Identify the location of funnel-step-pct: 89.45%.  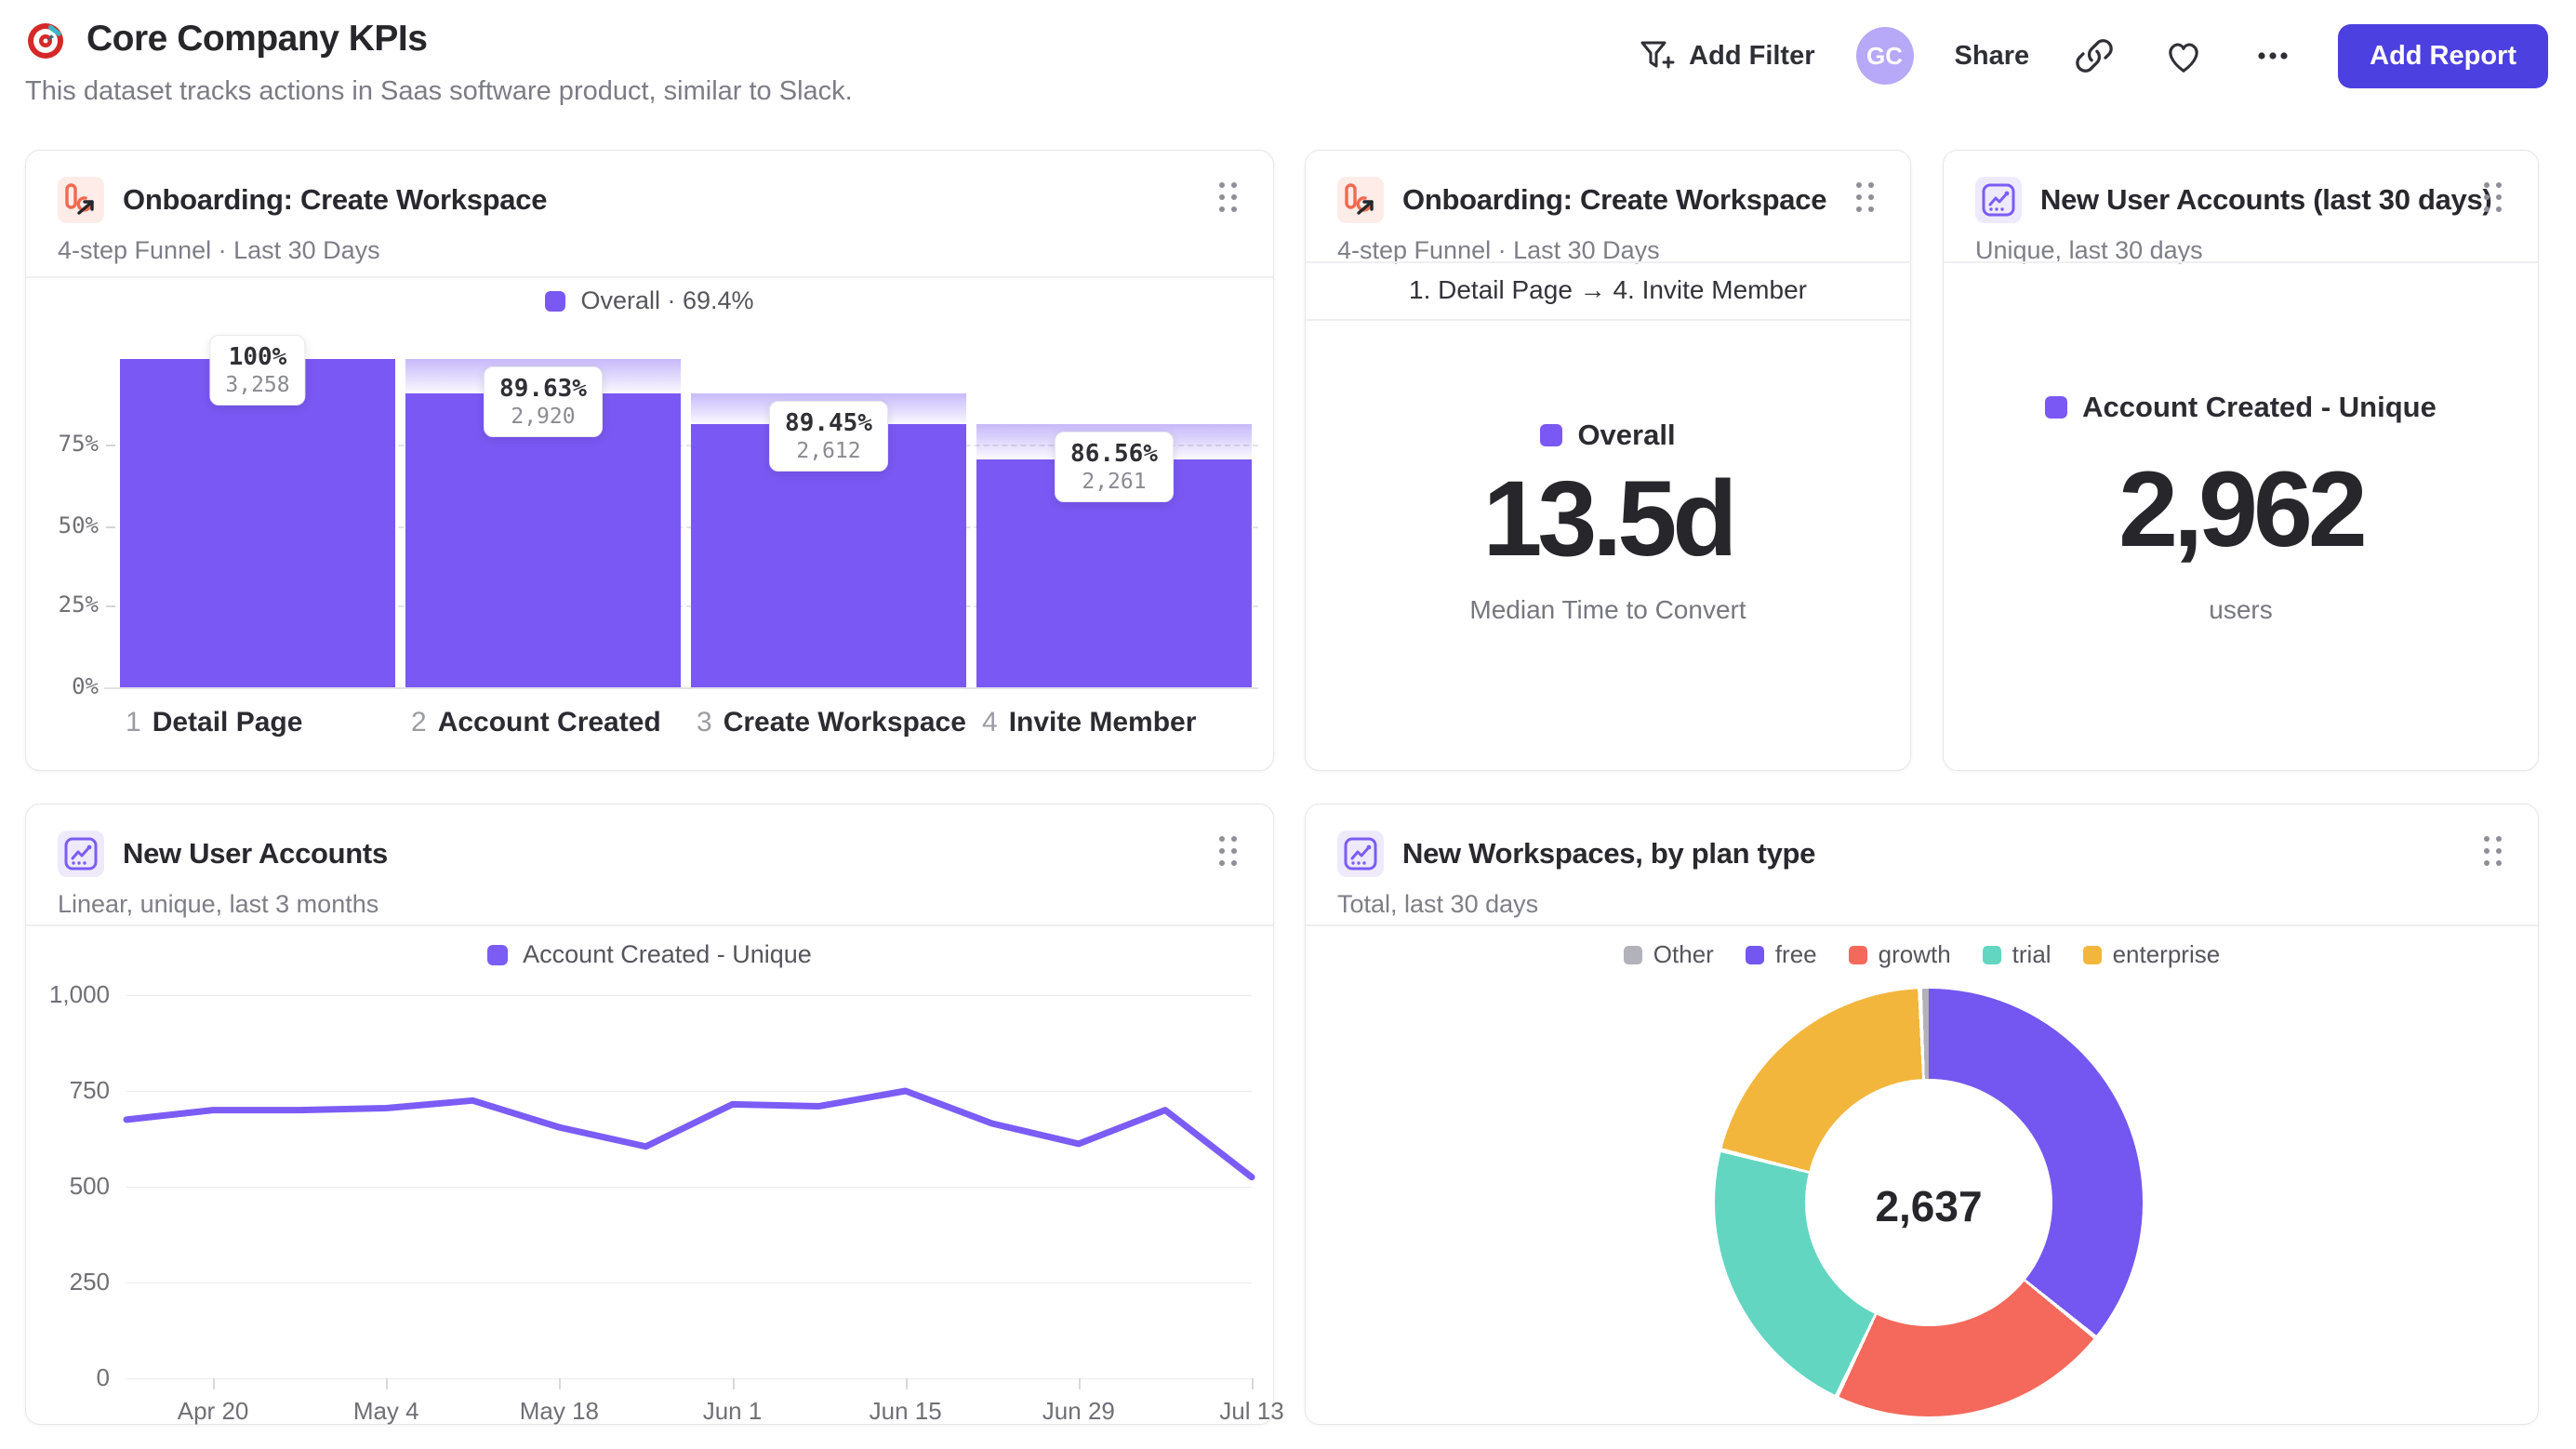
(828, 422).